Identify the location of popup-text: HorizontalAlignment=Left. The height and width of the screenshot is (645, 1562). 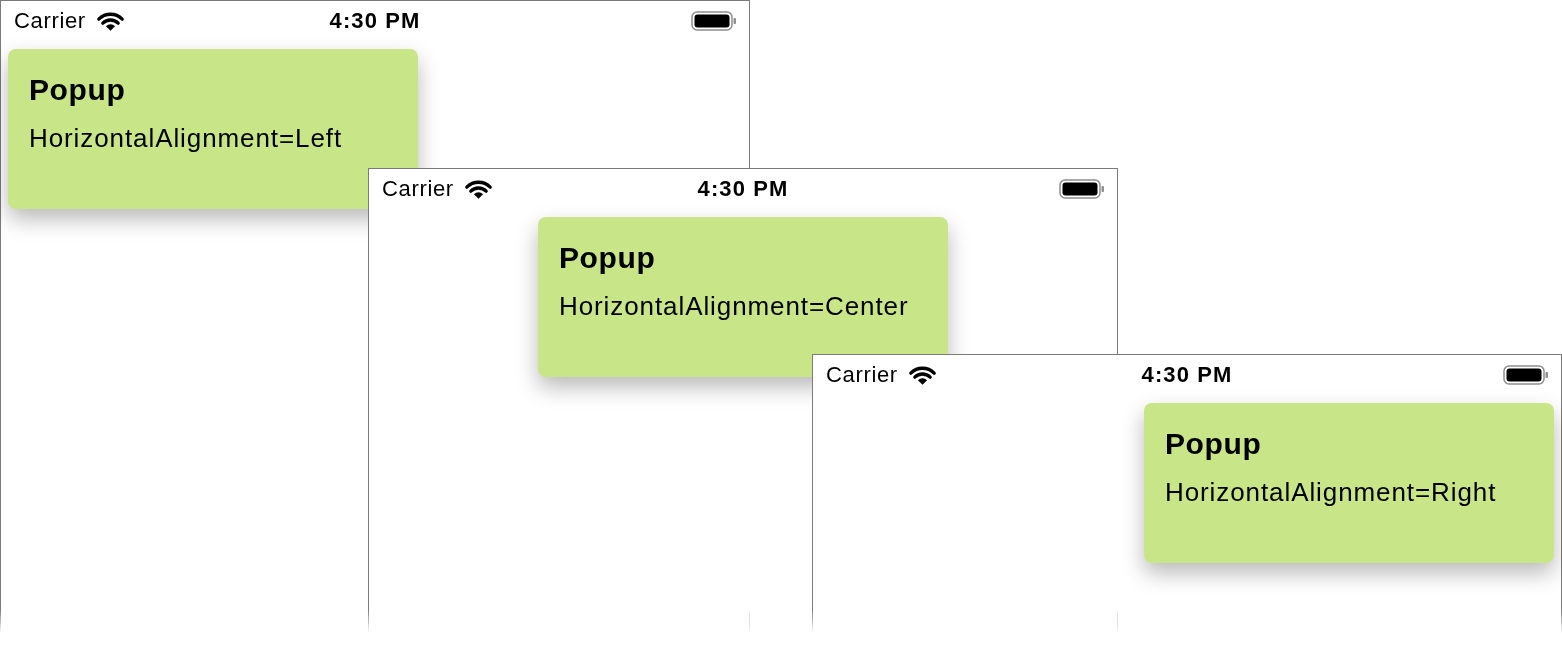
(186, 138).